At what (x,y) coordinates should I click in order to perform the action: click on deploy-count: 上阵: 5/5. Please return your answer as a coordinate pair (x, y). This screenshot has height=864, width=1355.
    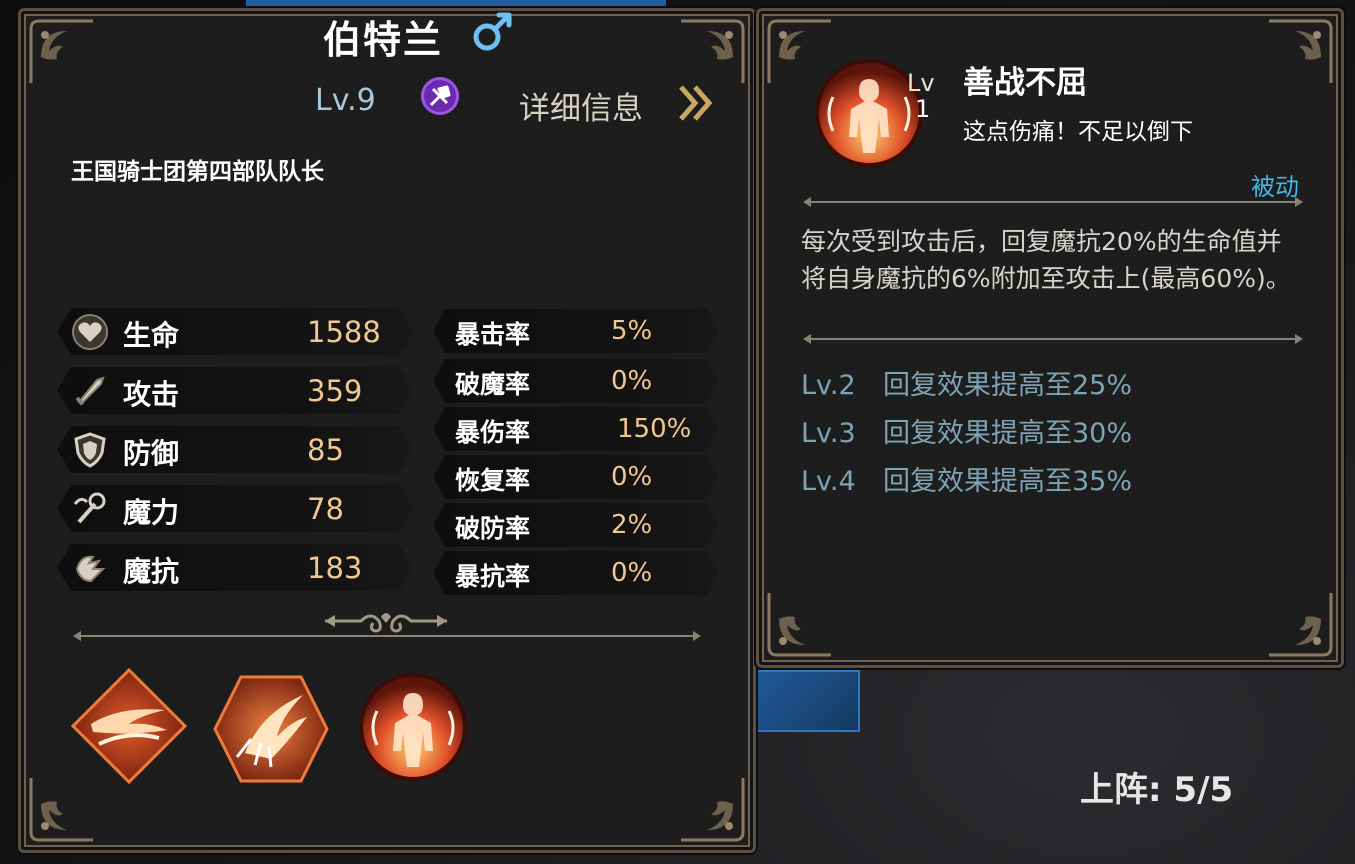
    Looking at the image, I should click on (1157, 790).